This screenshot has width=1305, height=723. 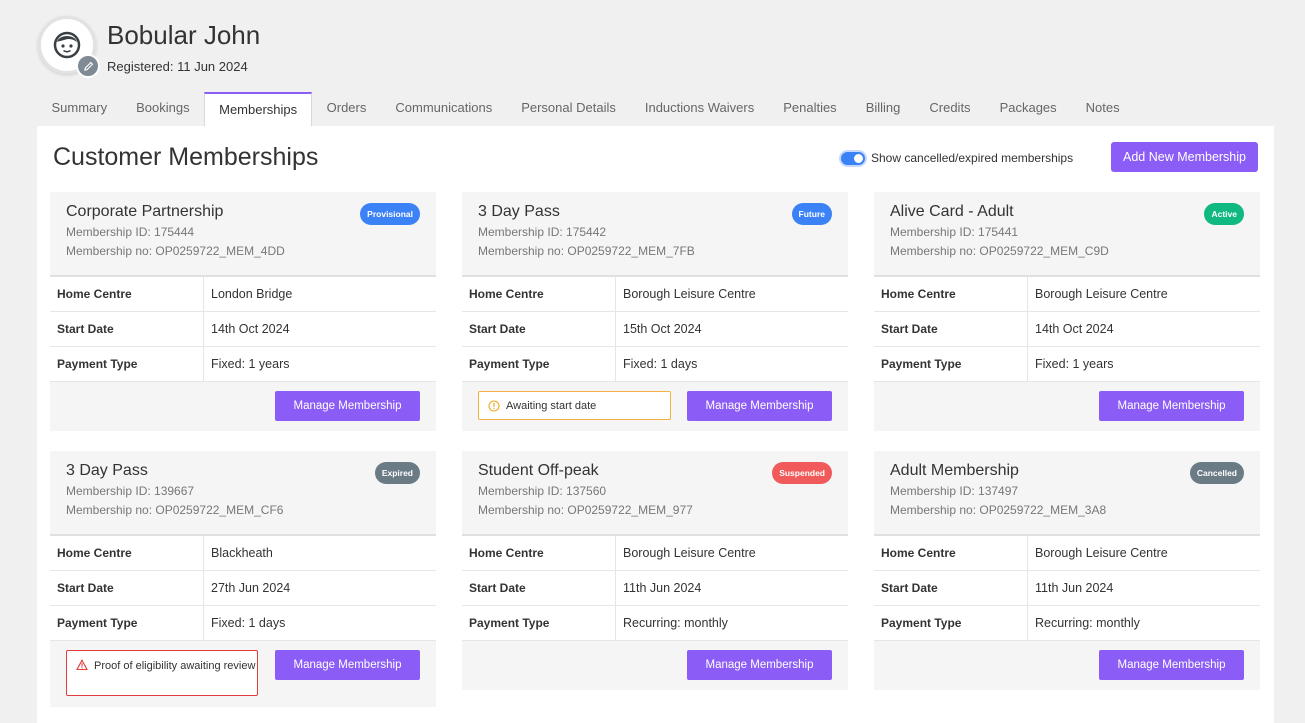 I want to click on eligibility-warning-notice: Proof of eligibility awaiting review, so click(x=162, y=673).